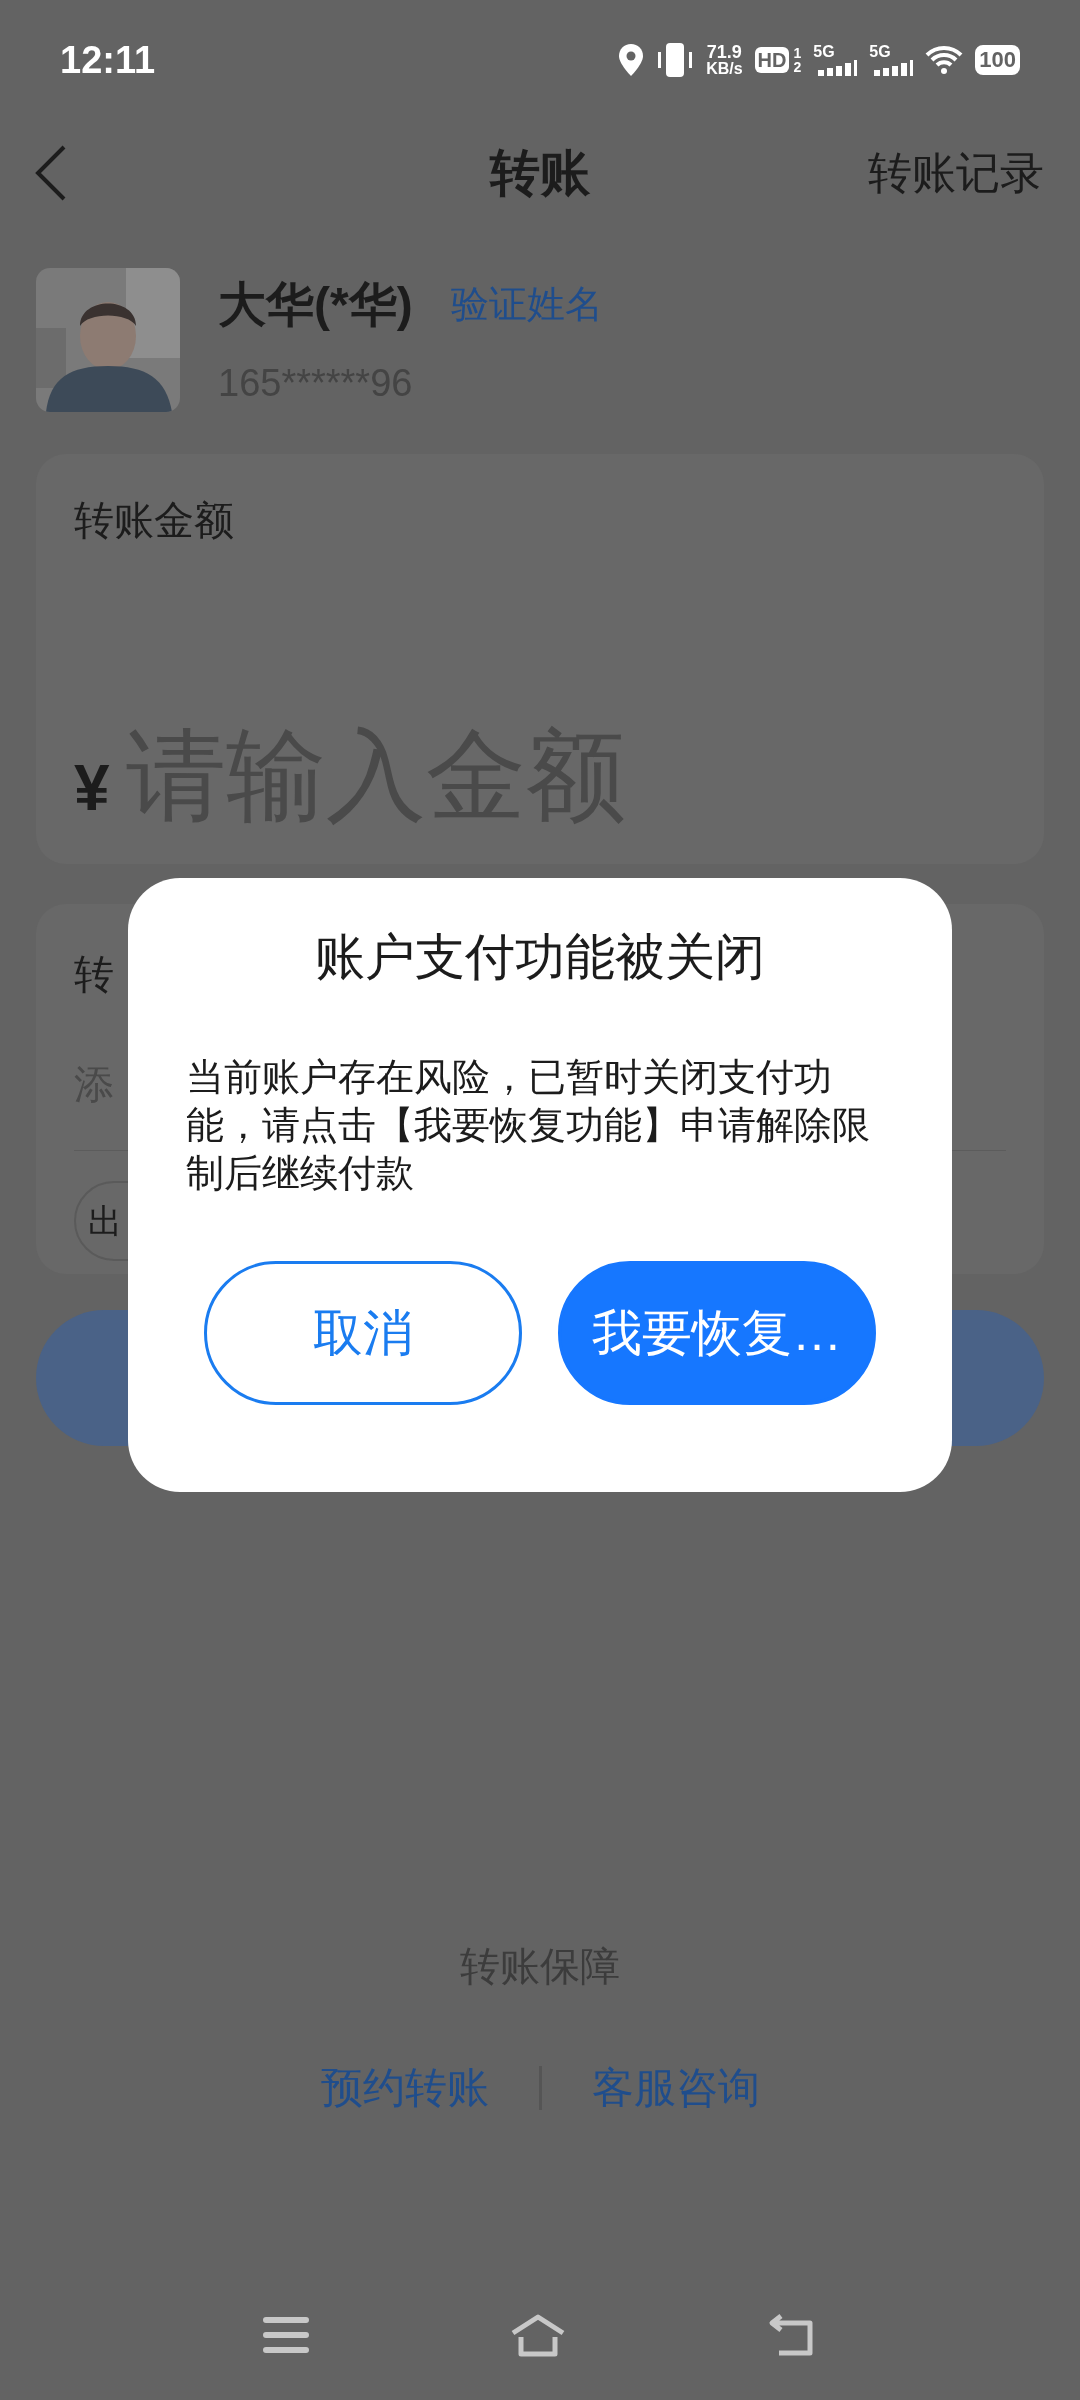  Describe the element at coordinates (154, 520) in the screenshot. I see `amount-label: 转账金额` at that location.